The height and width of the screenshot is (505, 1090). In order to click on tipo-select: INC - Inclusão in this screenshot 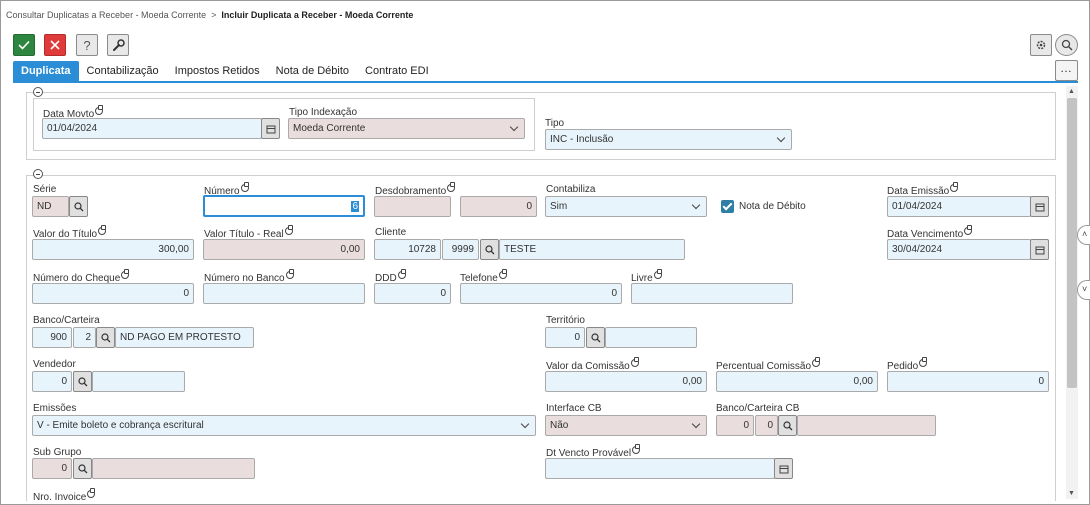, I will do `click(668, 139)`.